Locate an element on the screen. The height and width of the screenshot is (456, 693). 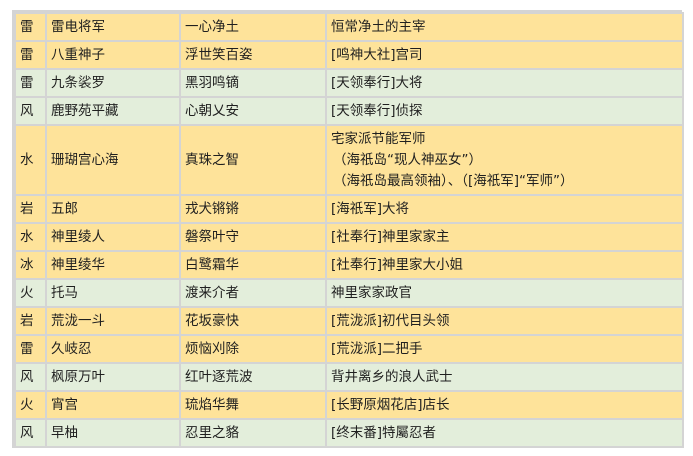
title-cell: 磐祭叶守 is located at coordinates (253, 237).